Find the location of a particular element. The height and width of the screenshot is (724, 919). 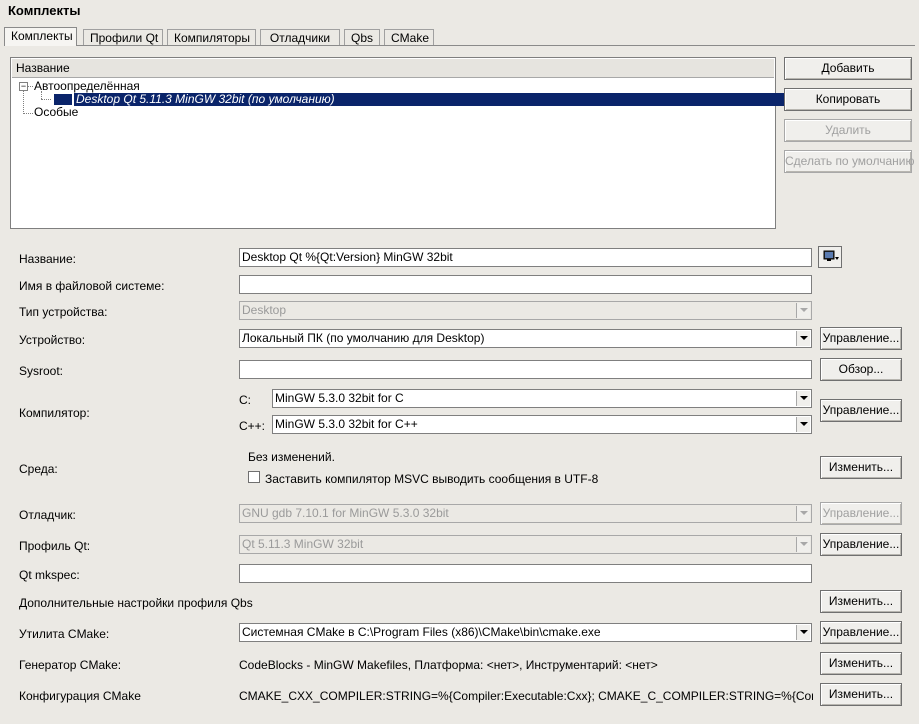

tree-header-name: Название is located at coordinates (393, 68).